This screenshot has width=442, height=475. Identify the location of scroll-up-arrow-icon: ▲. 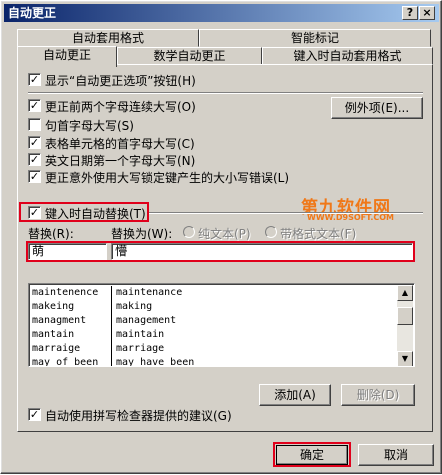
(405, 293).